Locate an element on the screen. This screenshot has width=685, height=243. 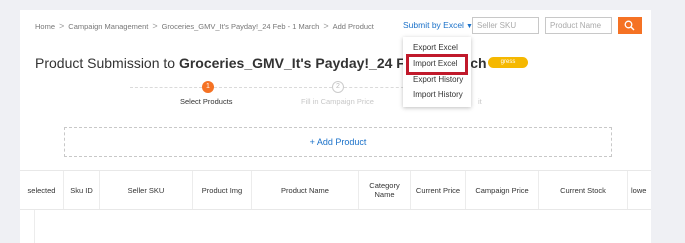
column-header-campaign-price: Campaign Price is located at coordinates (502, 190).